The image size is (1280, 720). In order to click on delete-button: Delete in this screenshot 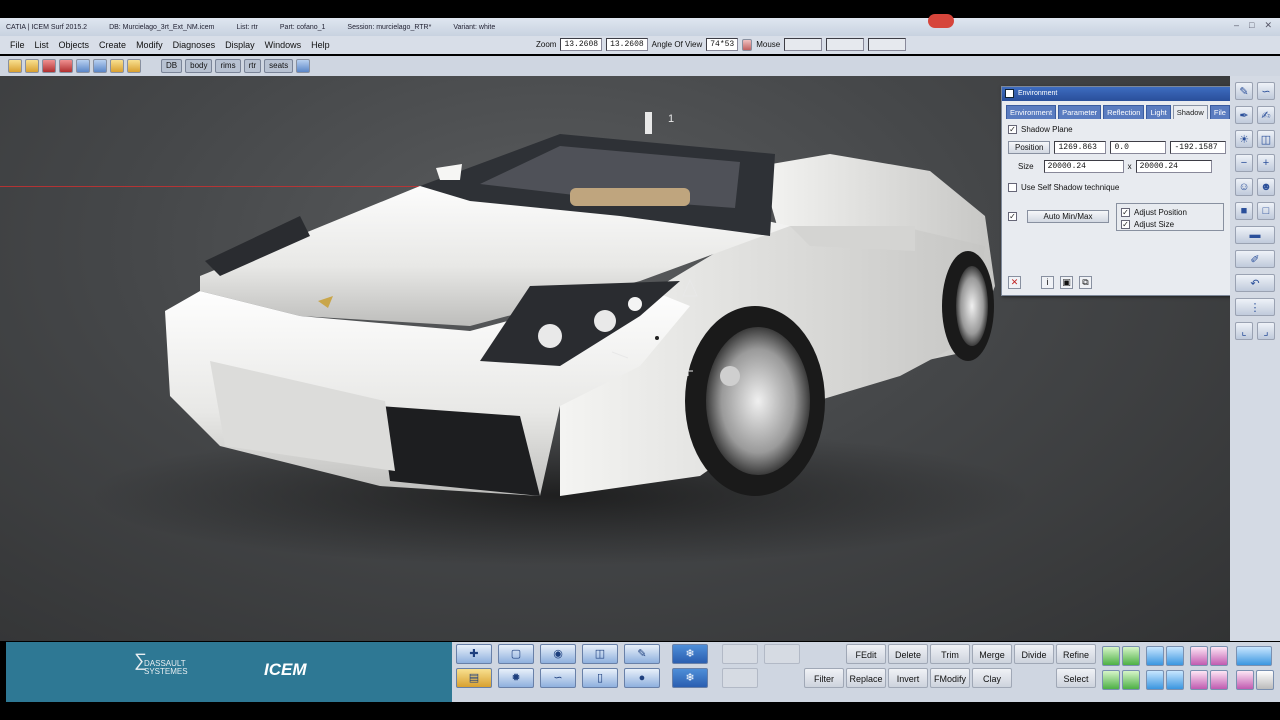, I will do `click(908, 654)`.